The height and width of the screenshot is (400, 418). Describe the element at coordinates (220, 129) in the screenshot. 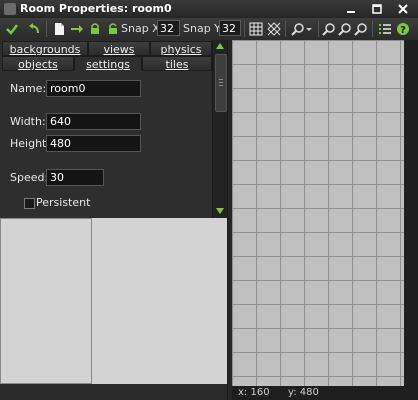

I see `settings-scrollbar` at that location.